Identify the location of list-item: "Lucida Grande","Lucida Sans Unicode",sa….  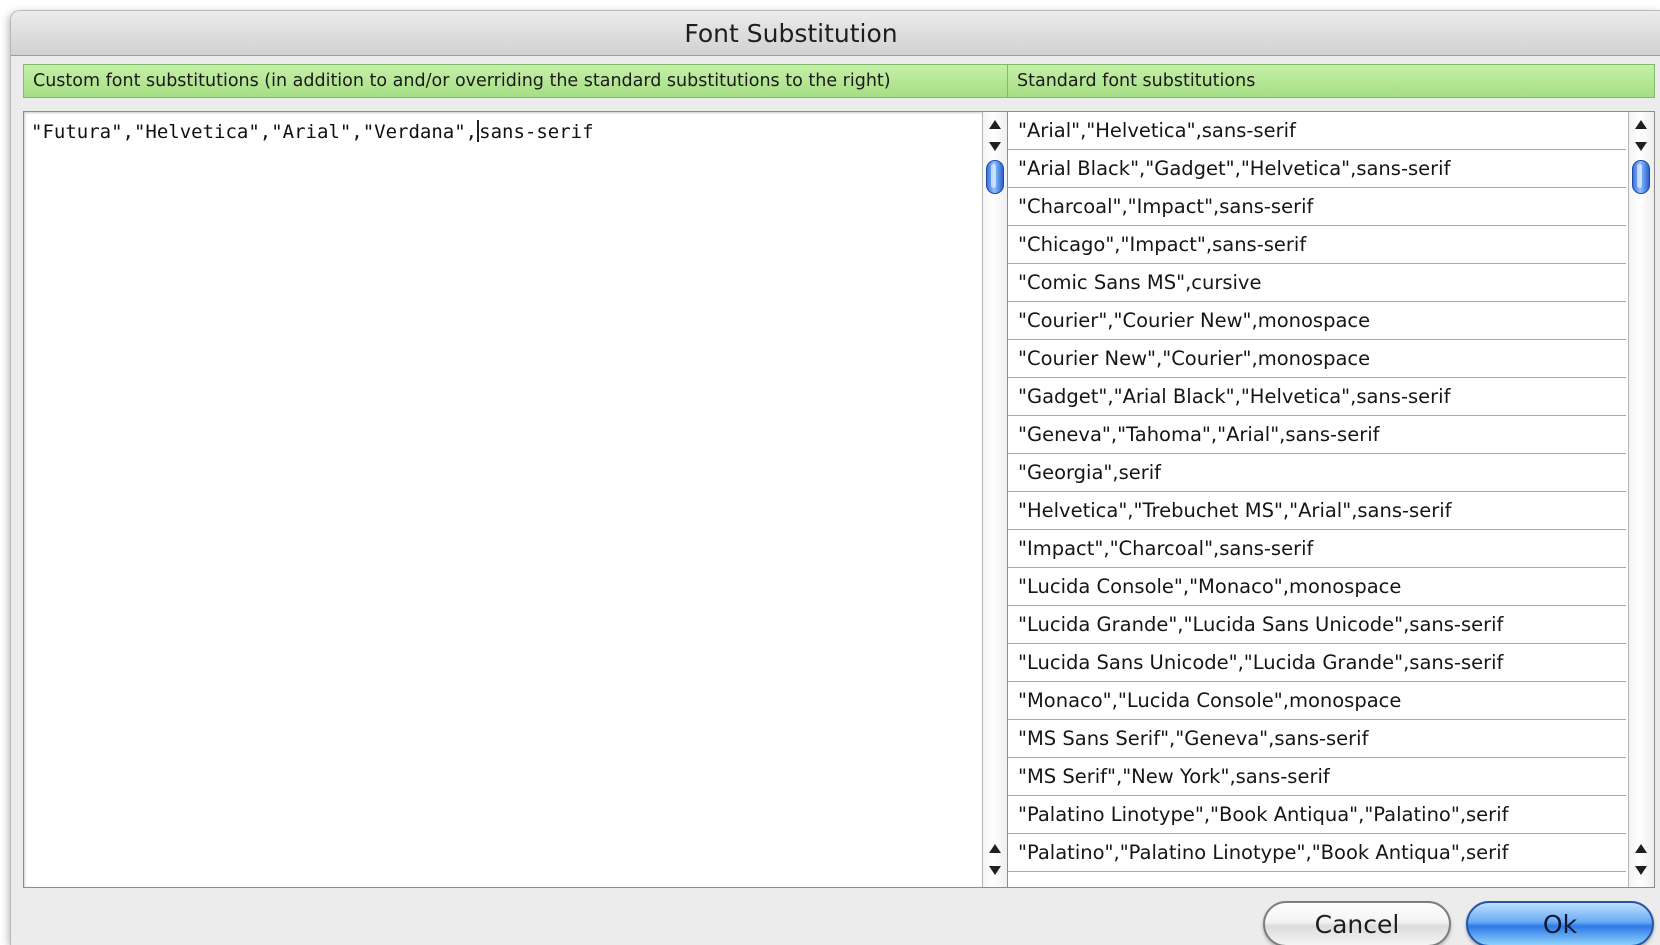
(1317, 625).